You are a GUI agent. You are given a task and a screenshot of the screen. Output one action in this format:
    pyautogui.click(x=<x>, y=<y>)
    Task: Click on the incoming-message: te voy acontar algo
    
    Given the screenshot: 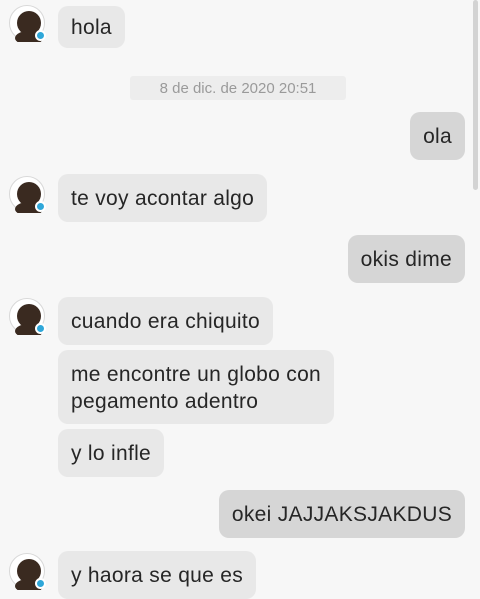 What is the action you would take?
    pyautogui.click(x=163, y=198)
    